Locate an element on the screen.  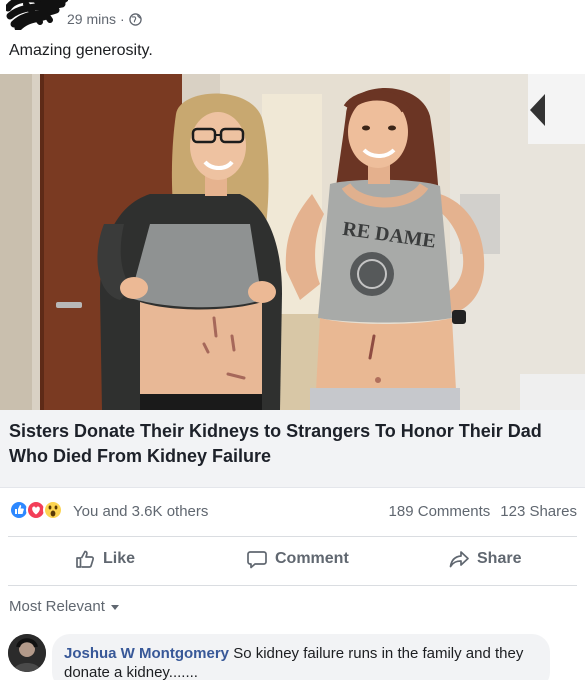
share-label: Share is located at coordinates (499, 558).